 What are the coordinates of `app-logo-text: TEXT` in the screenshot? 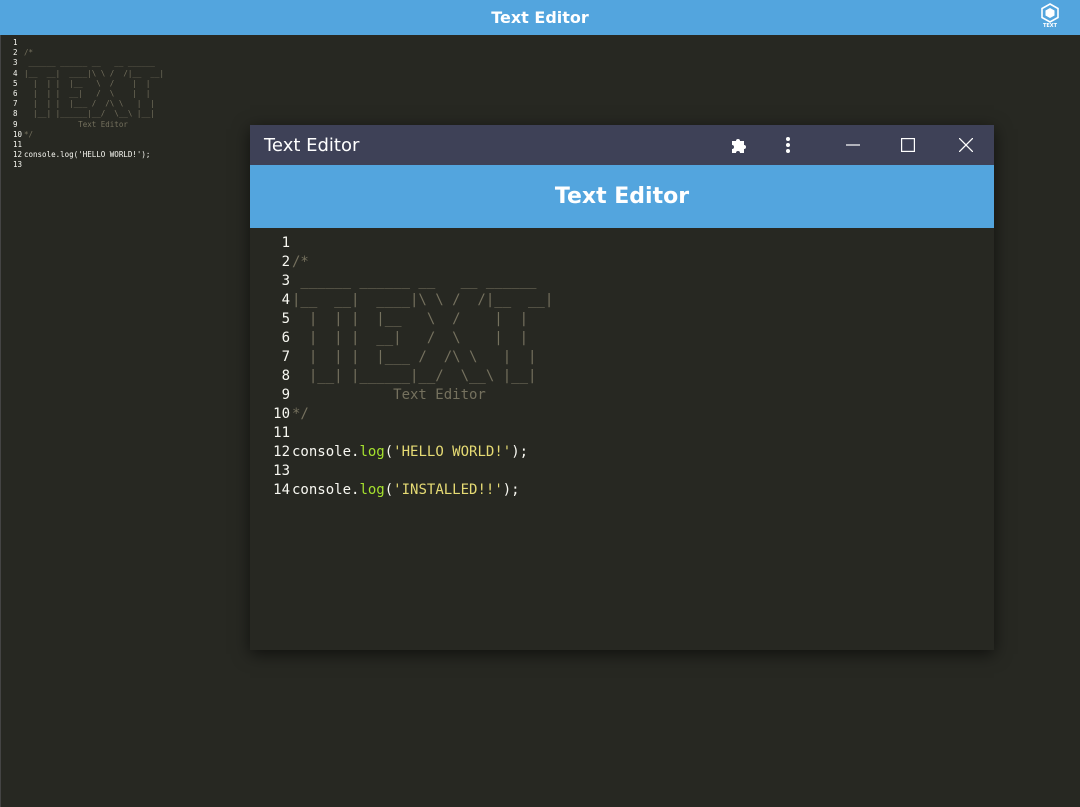 It's located at (1050, 26).